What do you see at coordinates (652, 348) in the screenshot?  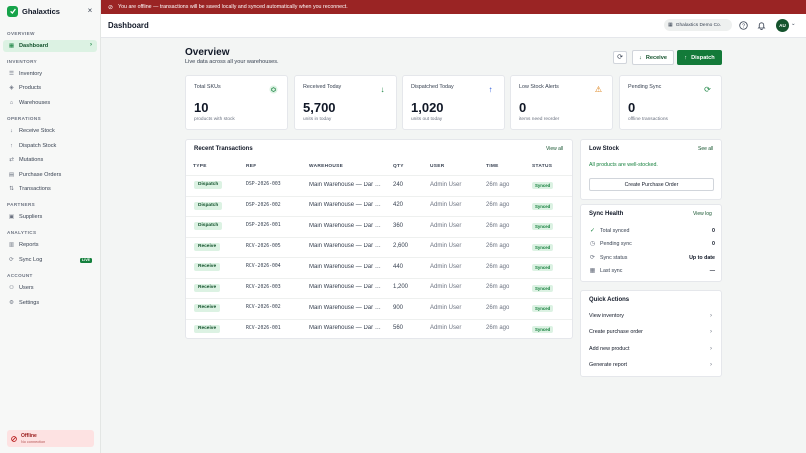 I see `quick-action-add-new-product: Add new product ›` at bounding box center [652, 348].